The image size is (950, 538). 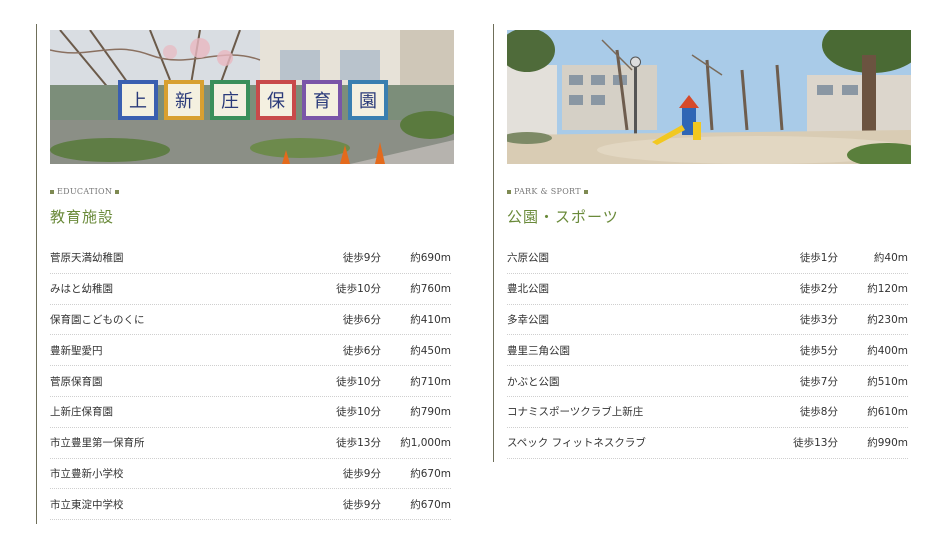 I want to click on distance: 約760m, so click(x=430, y=289).